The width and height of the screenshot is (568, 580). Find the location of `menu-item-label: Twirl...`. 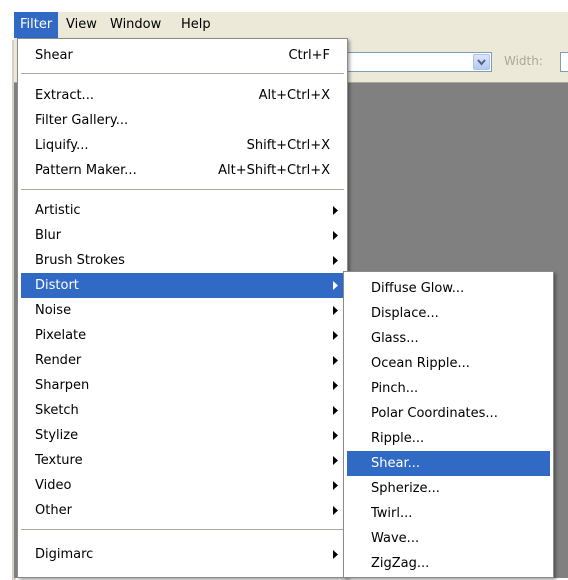

menu-item-label: Twirl... is located at coordinates (392, 513).